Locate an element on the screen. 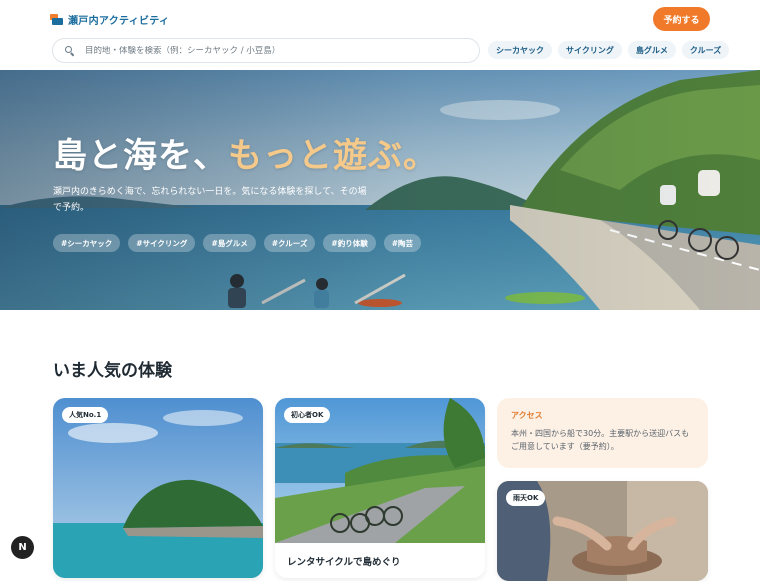 This screenshot has height=581, width=760. experience-card: 人気No.1 is located at coordinates (158, 488).